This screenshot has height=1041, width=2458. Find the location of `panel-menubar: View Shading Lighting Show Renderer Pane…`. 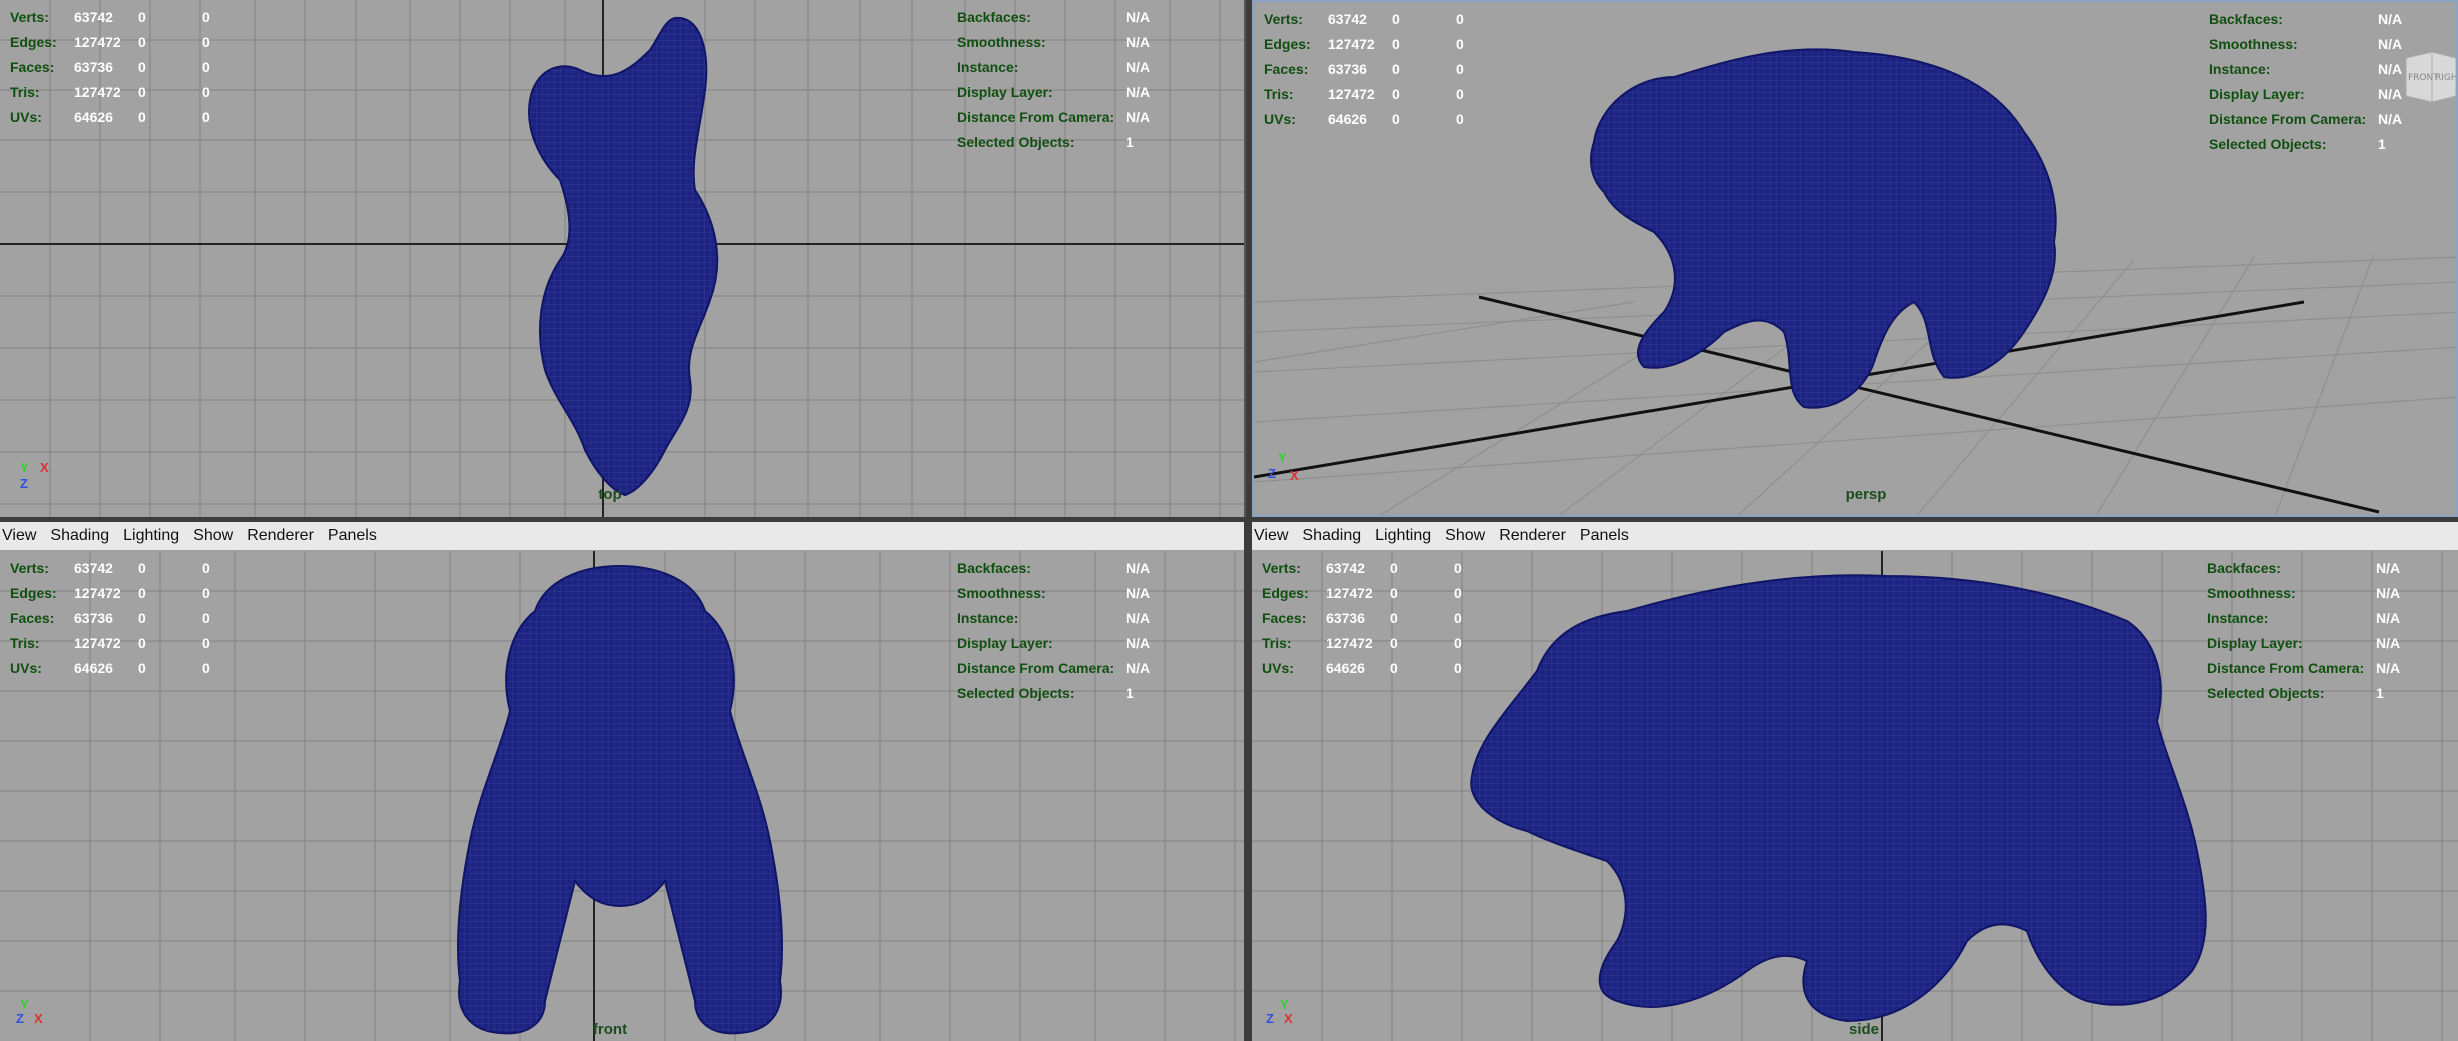

panel-menubar: View Shading Lighting Show Renderer Pane… is located at coordinates (622, 536).